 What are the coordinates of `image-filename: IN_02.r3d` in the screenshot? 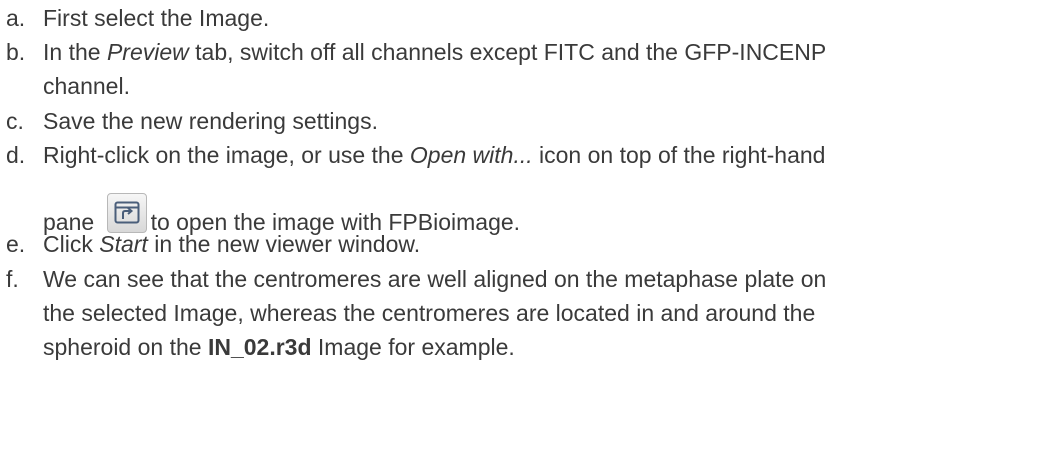 It's located at (259, 347).